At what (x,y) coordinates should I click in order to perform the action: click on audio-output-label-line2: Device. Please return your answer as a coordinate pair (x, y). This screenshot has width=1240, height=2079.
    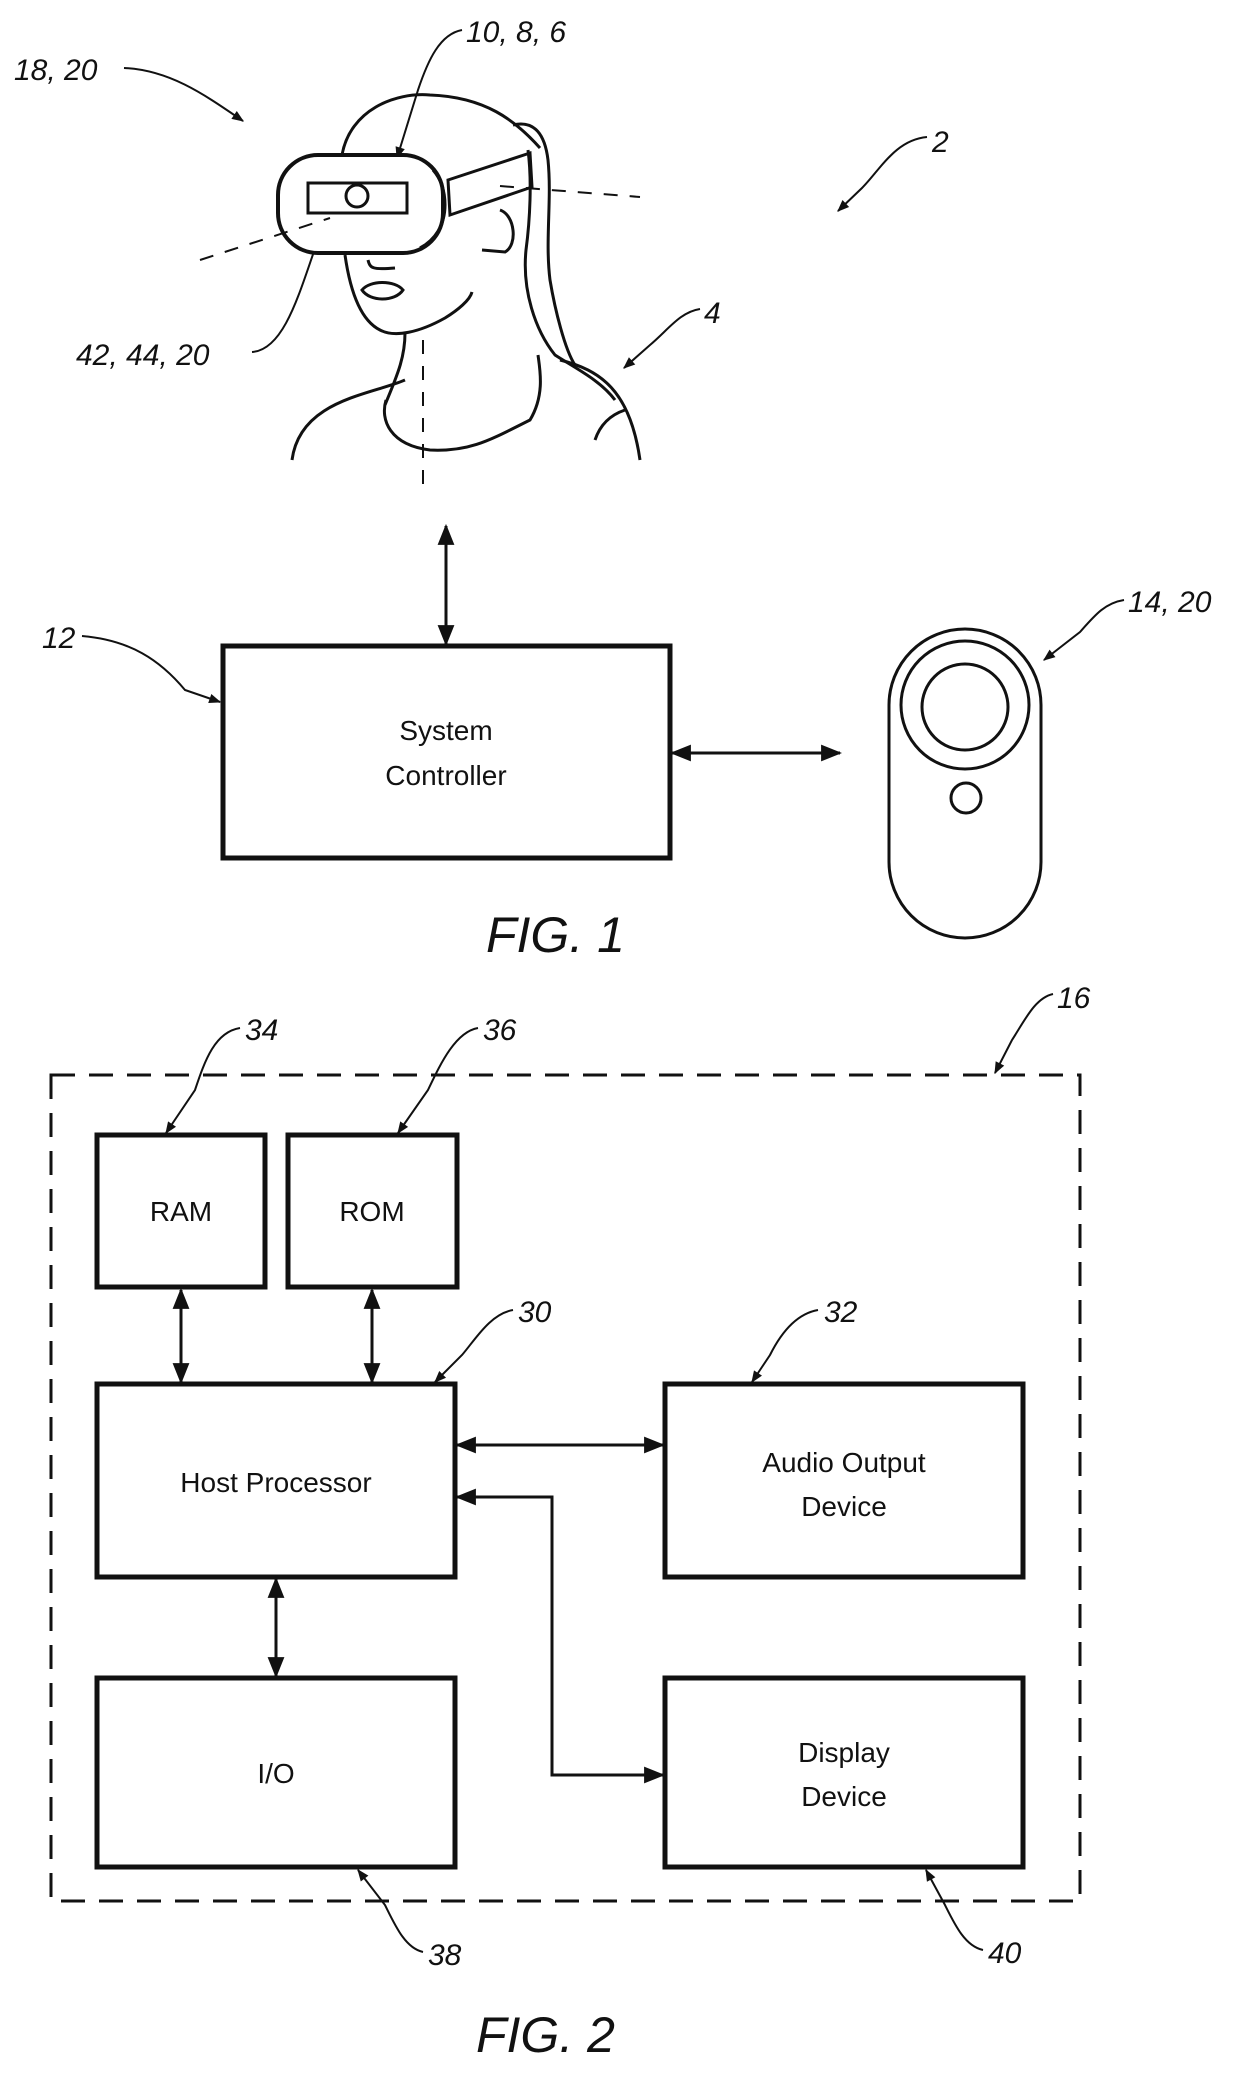
    Looking at the image, I should click on (844, 1506).